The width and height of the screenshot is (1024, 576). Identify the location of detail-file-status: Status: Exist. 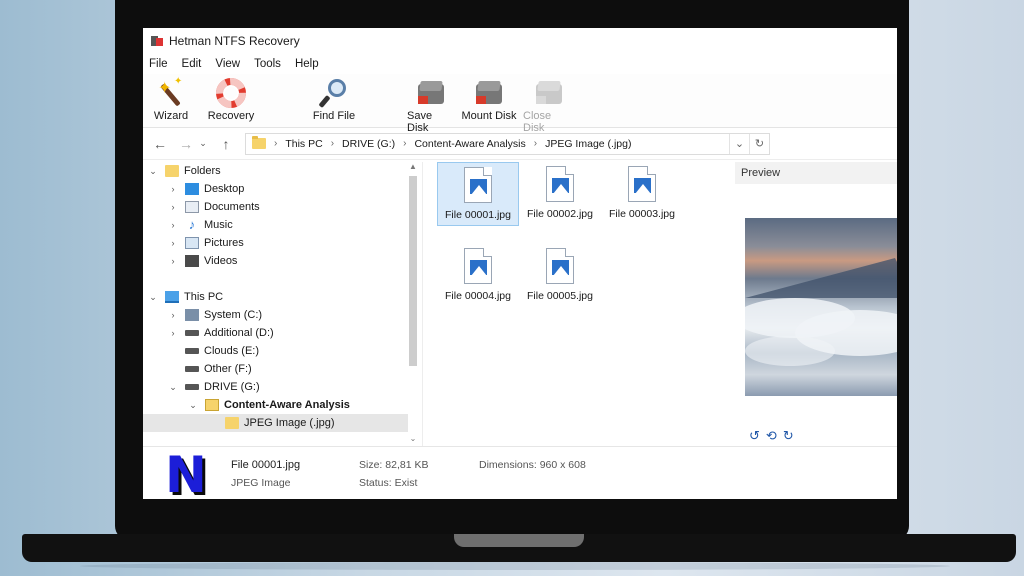
(388, 483).